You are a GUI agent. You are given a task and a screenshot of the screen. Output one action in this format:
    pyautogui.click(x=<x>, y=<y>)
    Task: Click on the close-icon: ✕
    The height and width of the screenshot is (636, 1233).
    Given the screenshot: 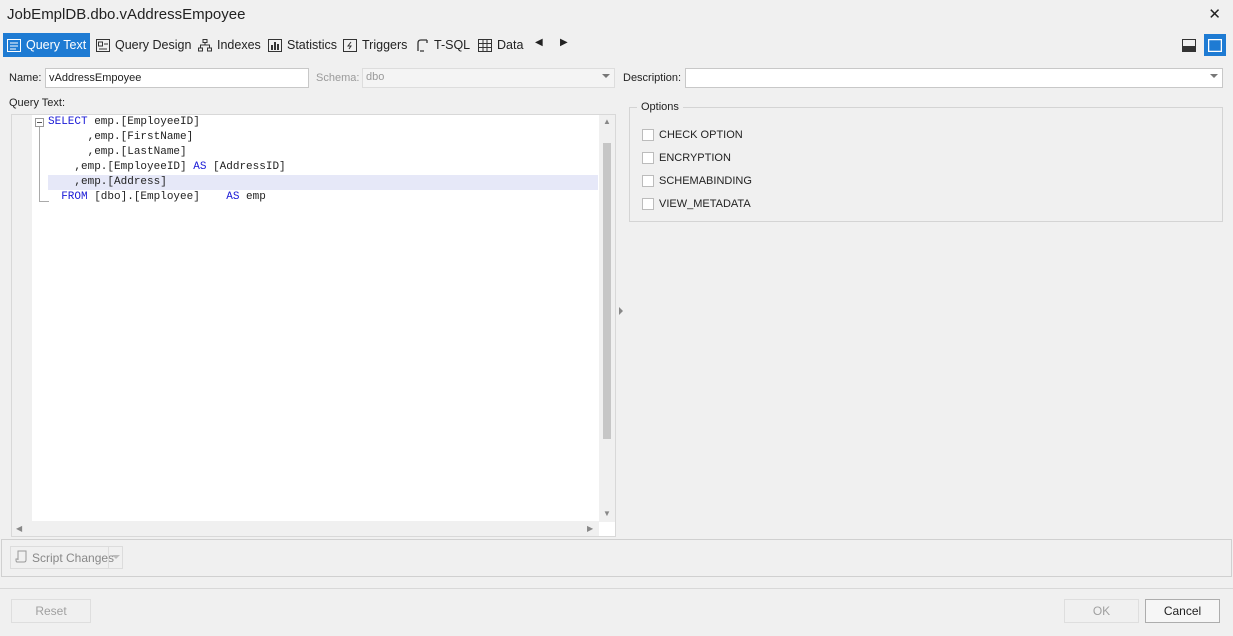 What is the action you would take?
    pyautogui.click(x=1214, y=14)
    